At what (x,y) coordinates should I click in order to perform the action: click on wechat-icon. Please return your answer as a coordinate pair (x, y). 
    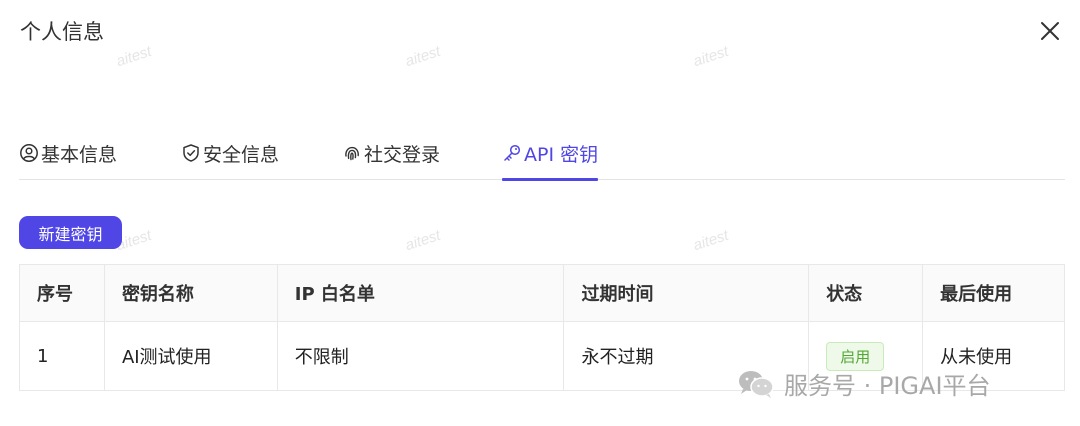
    Looking at the image, I should click on (756, 384).